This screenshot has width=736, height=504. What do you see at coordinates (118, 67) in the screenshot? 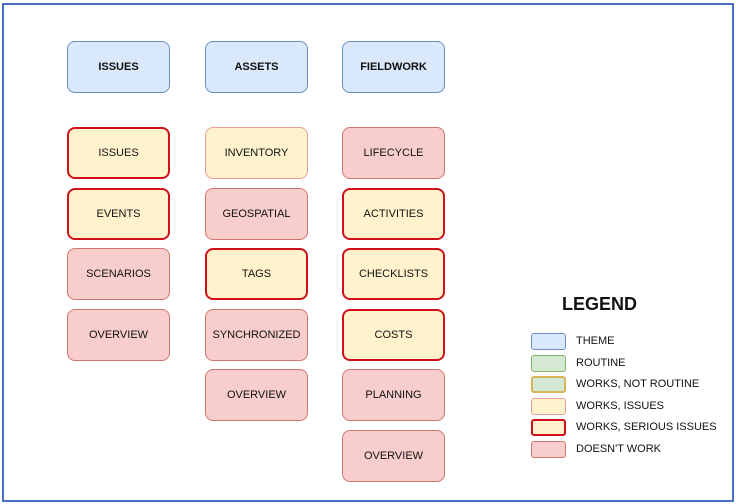
I see `theme-issues: ISSUES` at bounding box center [118, 67].